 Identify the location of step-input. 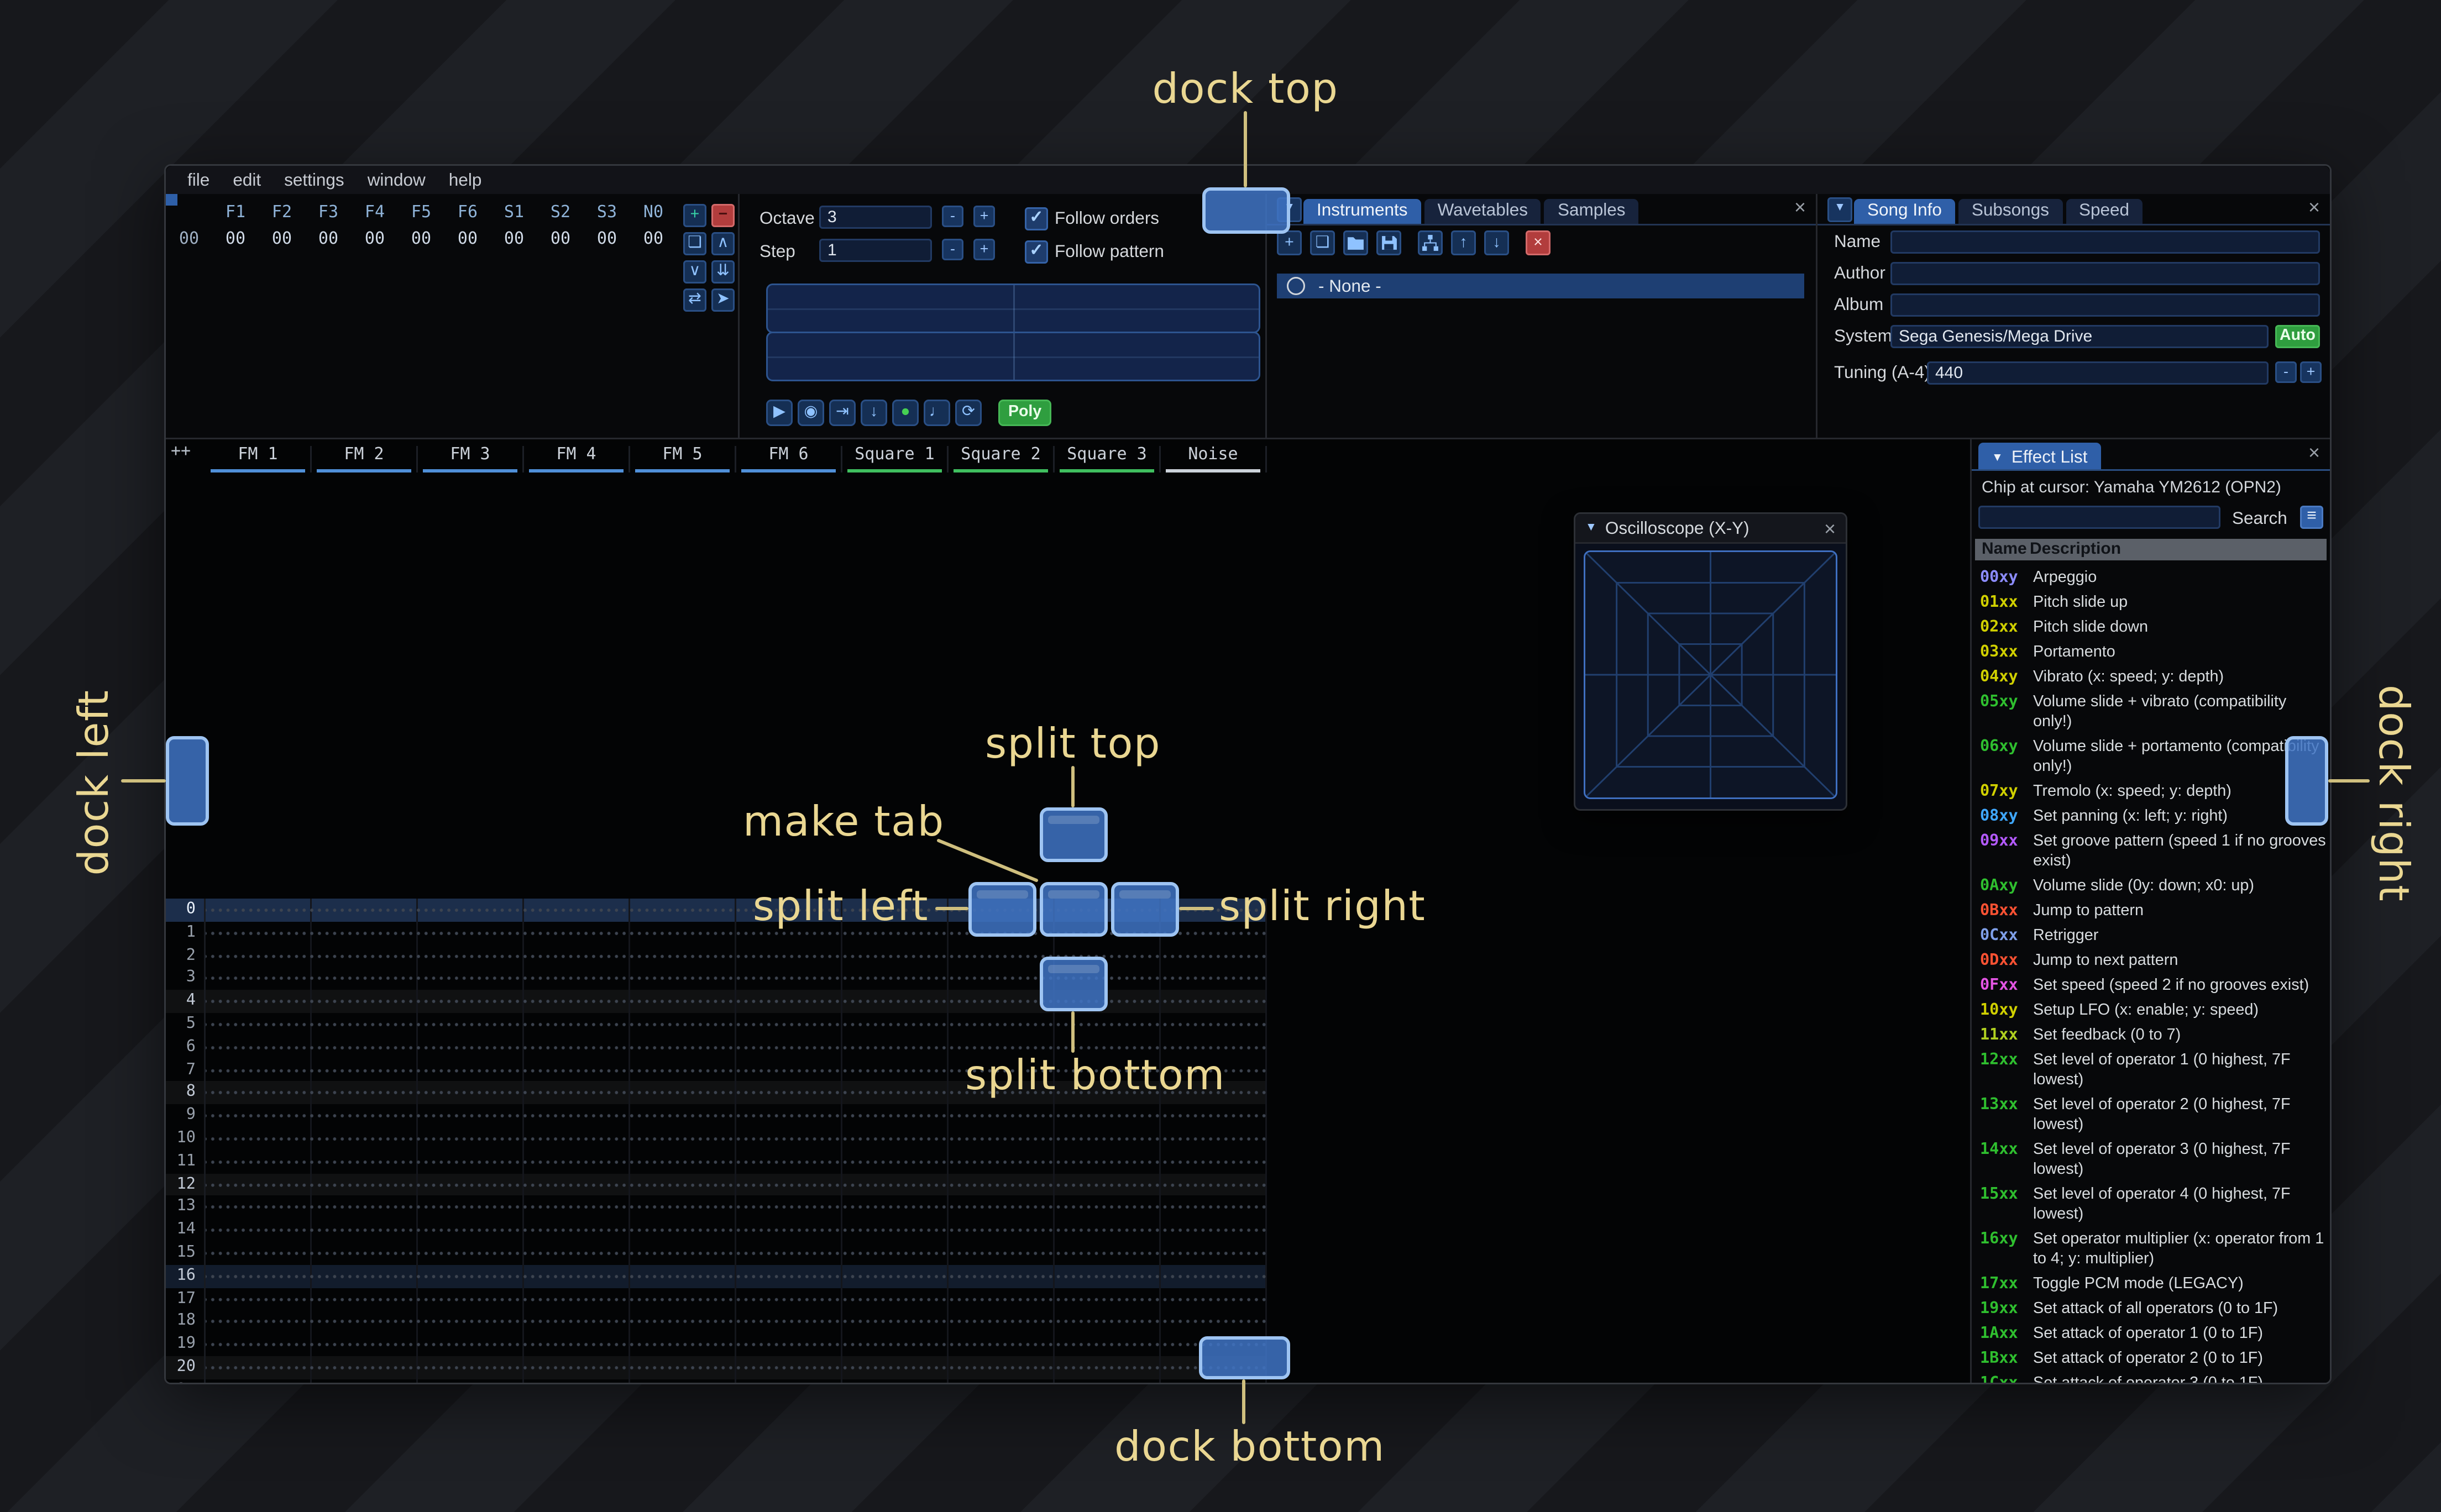
(875, 251).